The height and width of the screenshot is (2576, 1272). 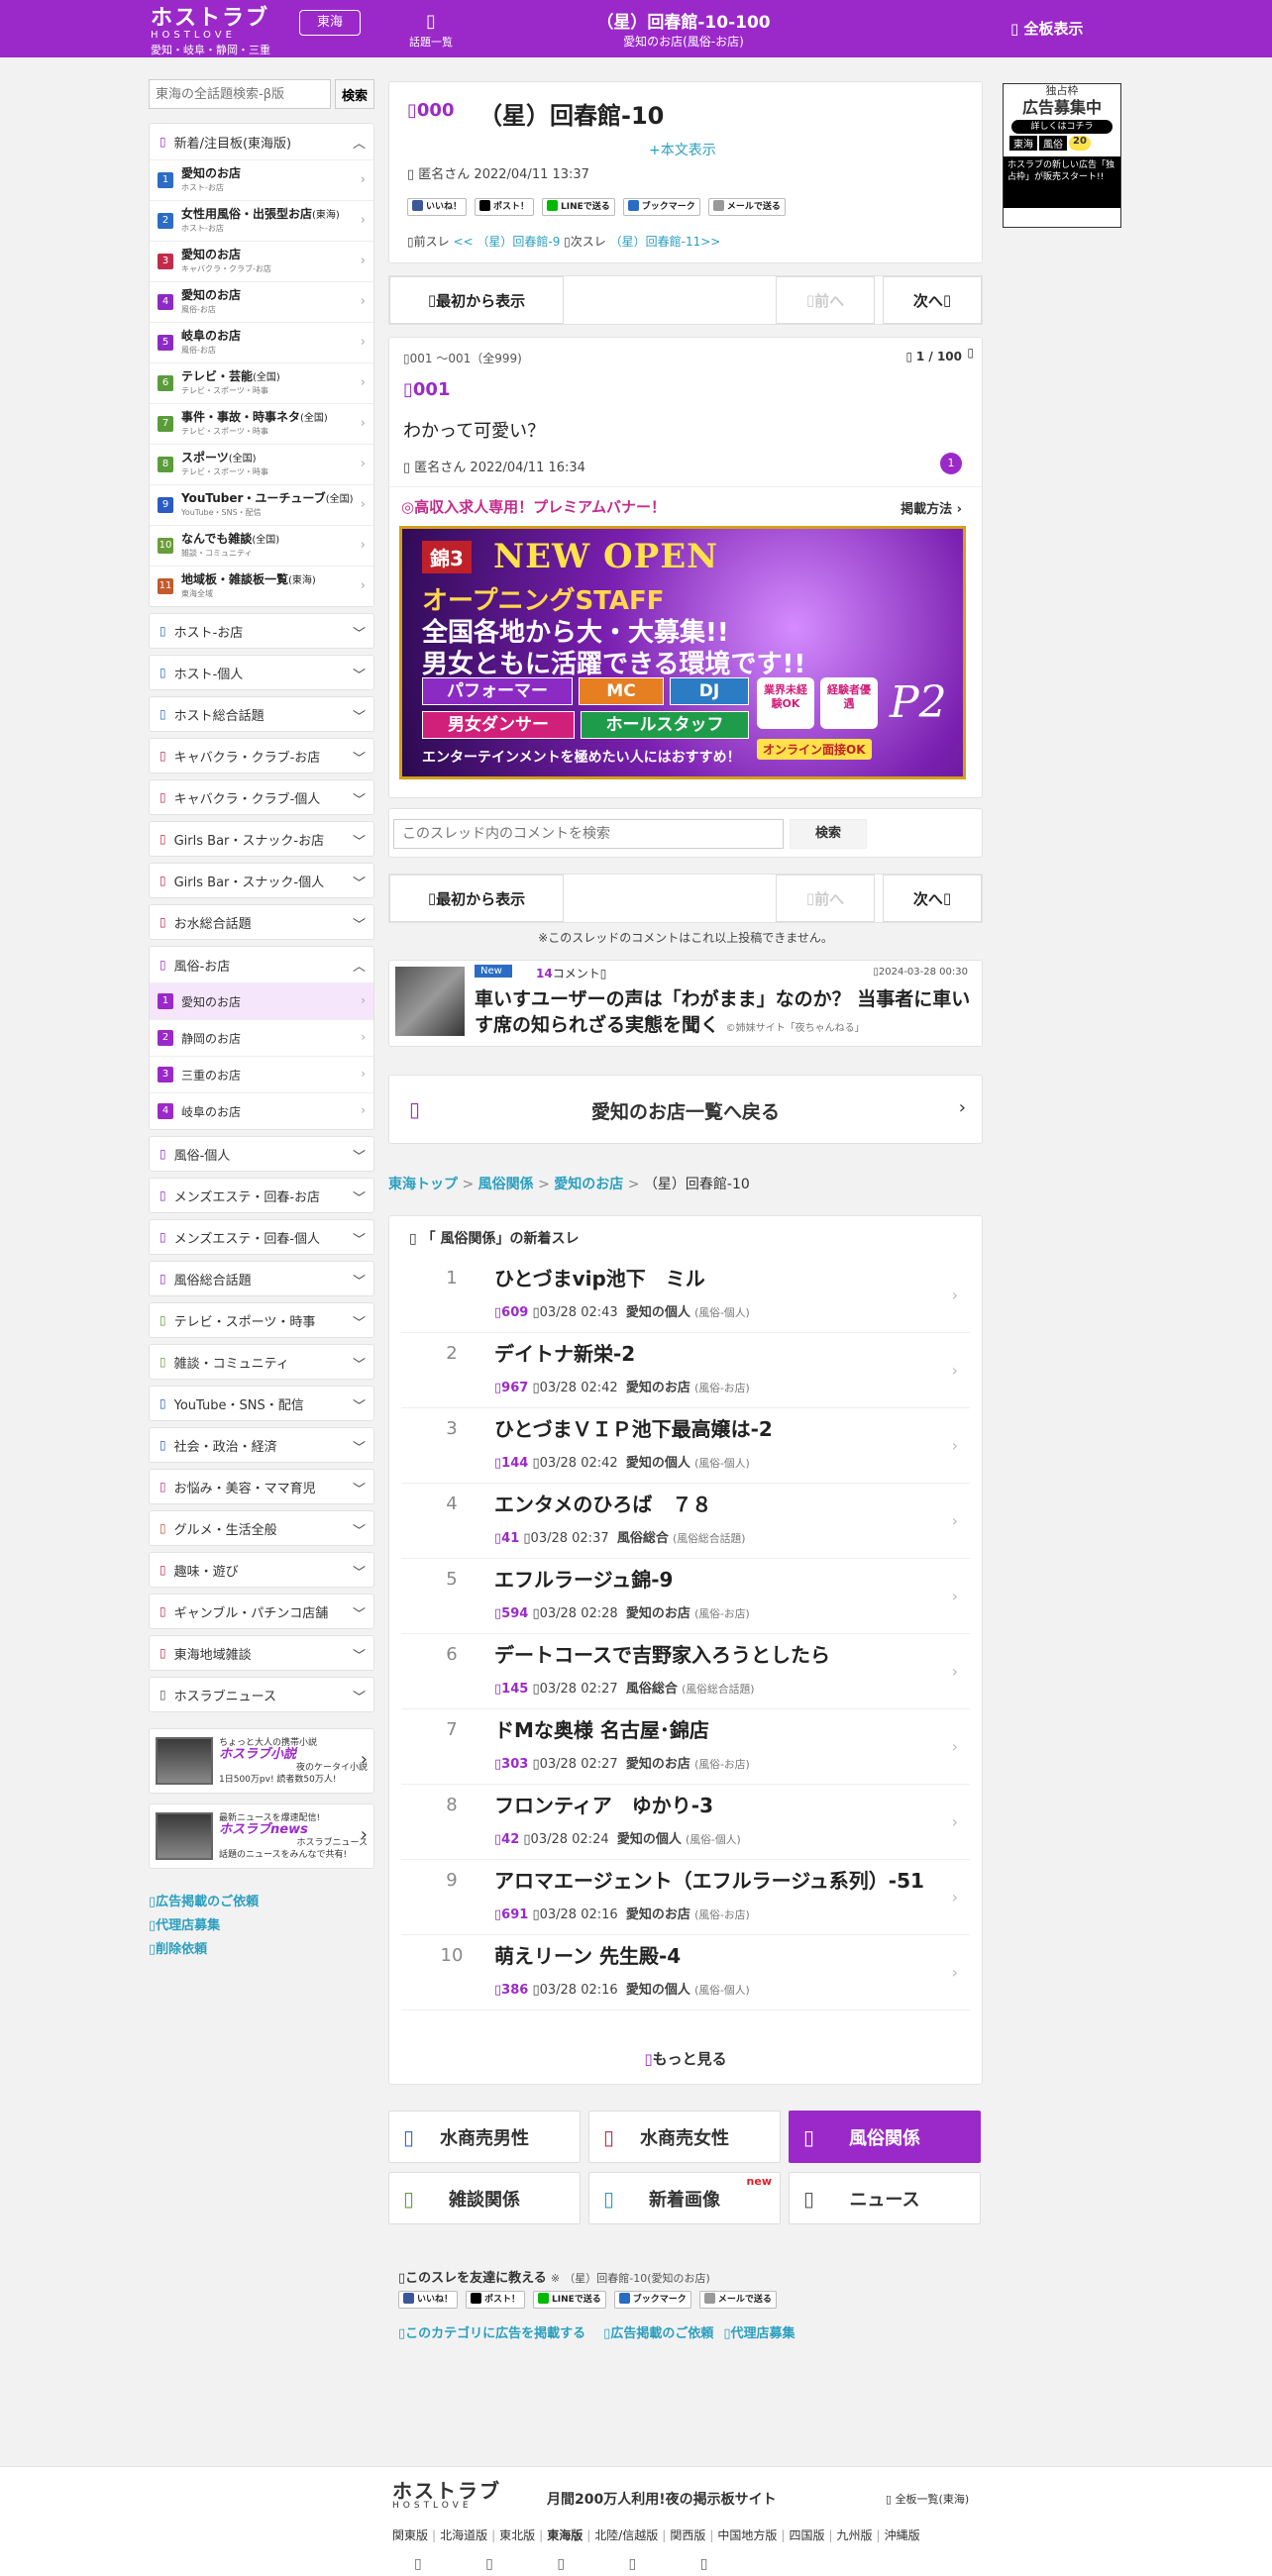 I want to click on site-logo: ホストラブ HOSTLOVE 愛知・岐阜・静岡・三重, so click(x=211, y=32).